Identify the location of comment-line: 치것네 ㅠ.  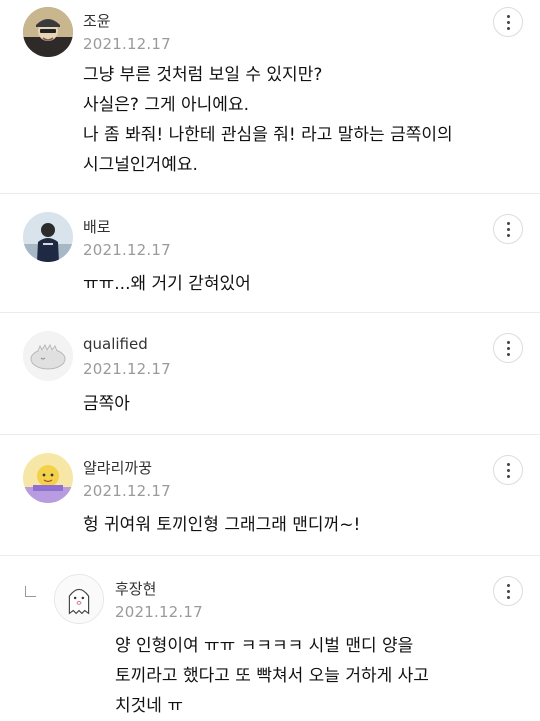
(149, 706).